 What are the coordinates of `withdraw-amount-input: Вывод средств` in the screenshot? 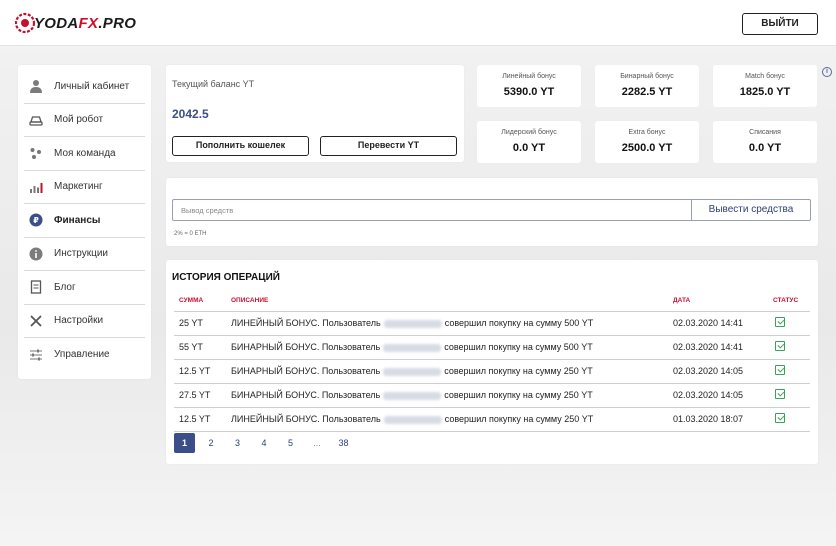 It's located at (432, 210).